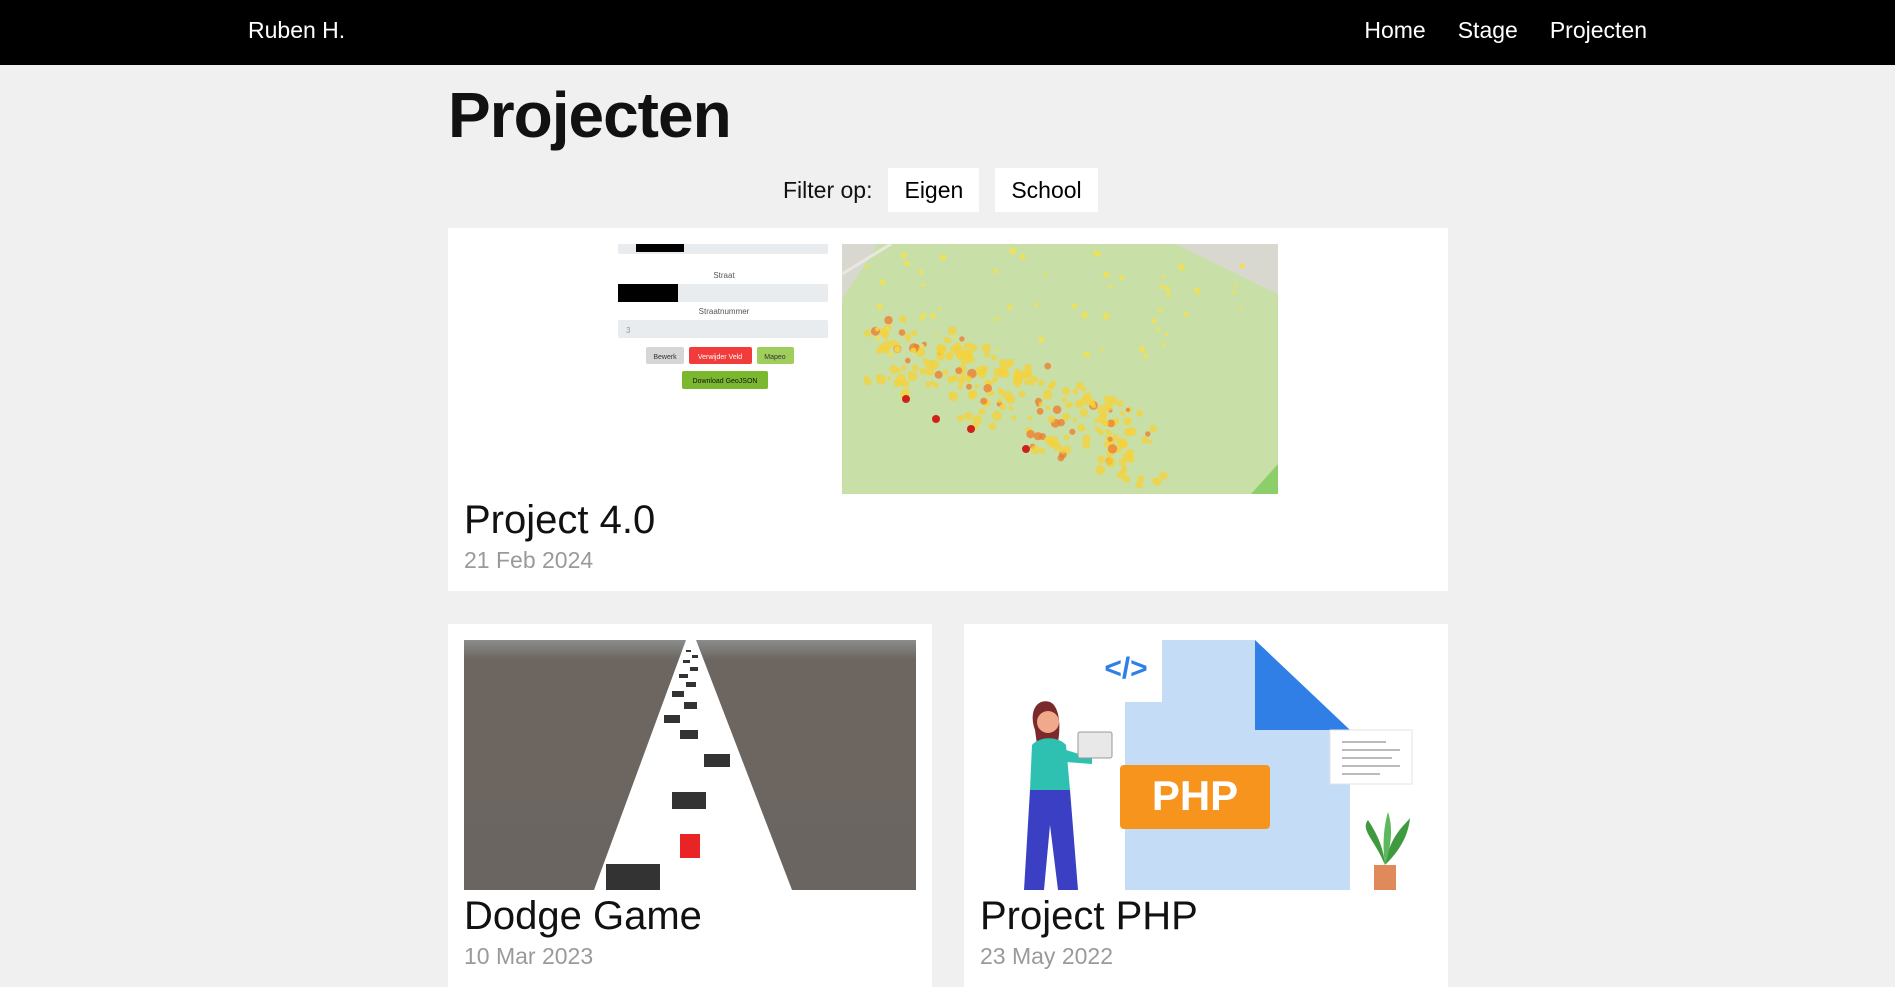  What do you see at coordinates (296, 30) in the screenshot?
I see `brand-link: Ruben H.` at bounding box center [296, 30].